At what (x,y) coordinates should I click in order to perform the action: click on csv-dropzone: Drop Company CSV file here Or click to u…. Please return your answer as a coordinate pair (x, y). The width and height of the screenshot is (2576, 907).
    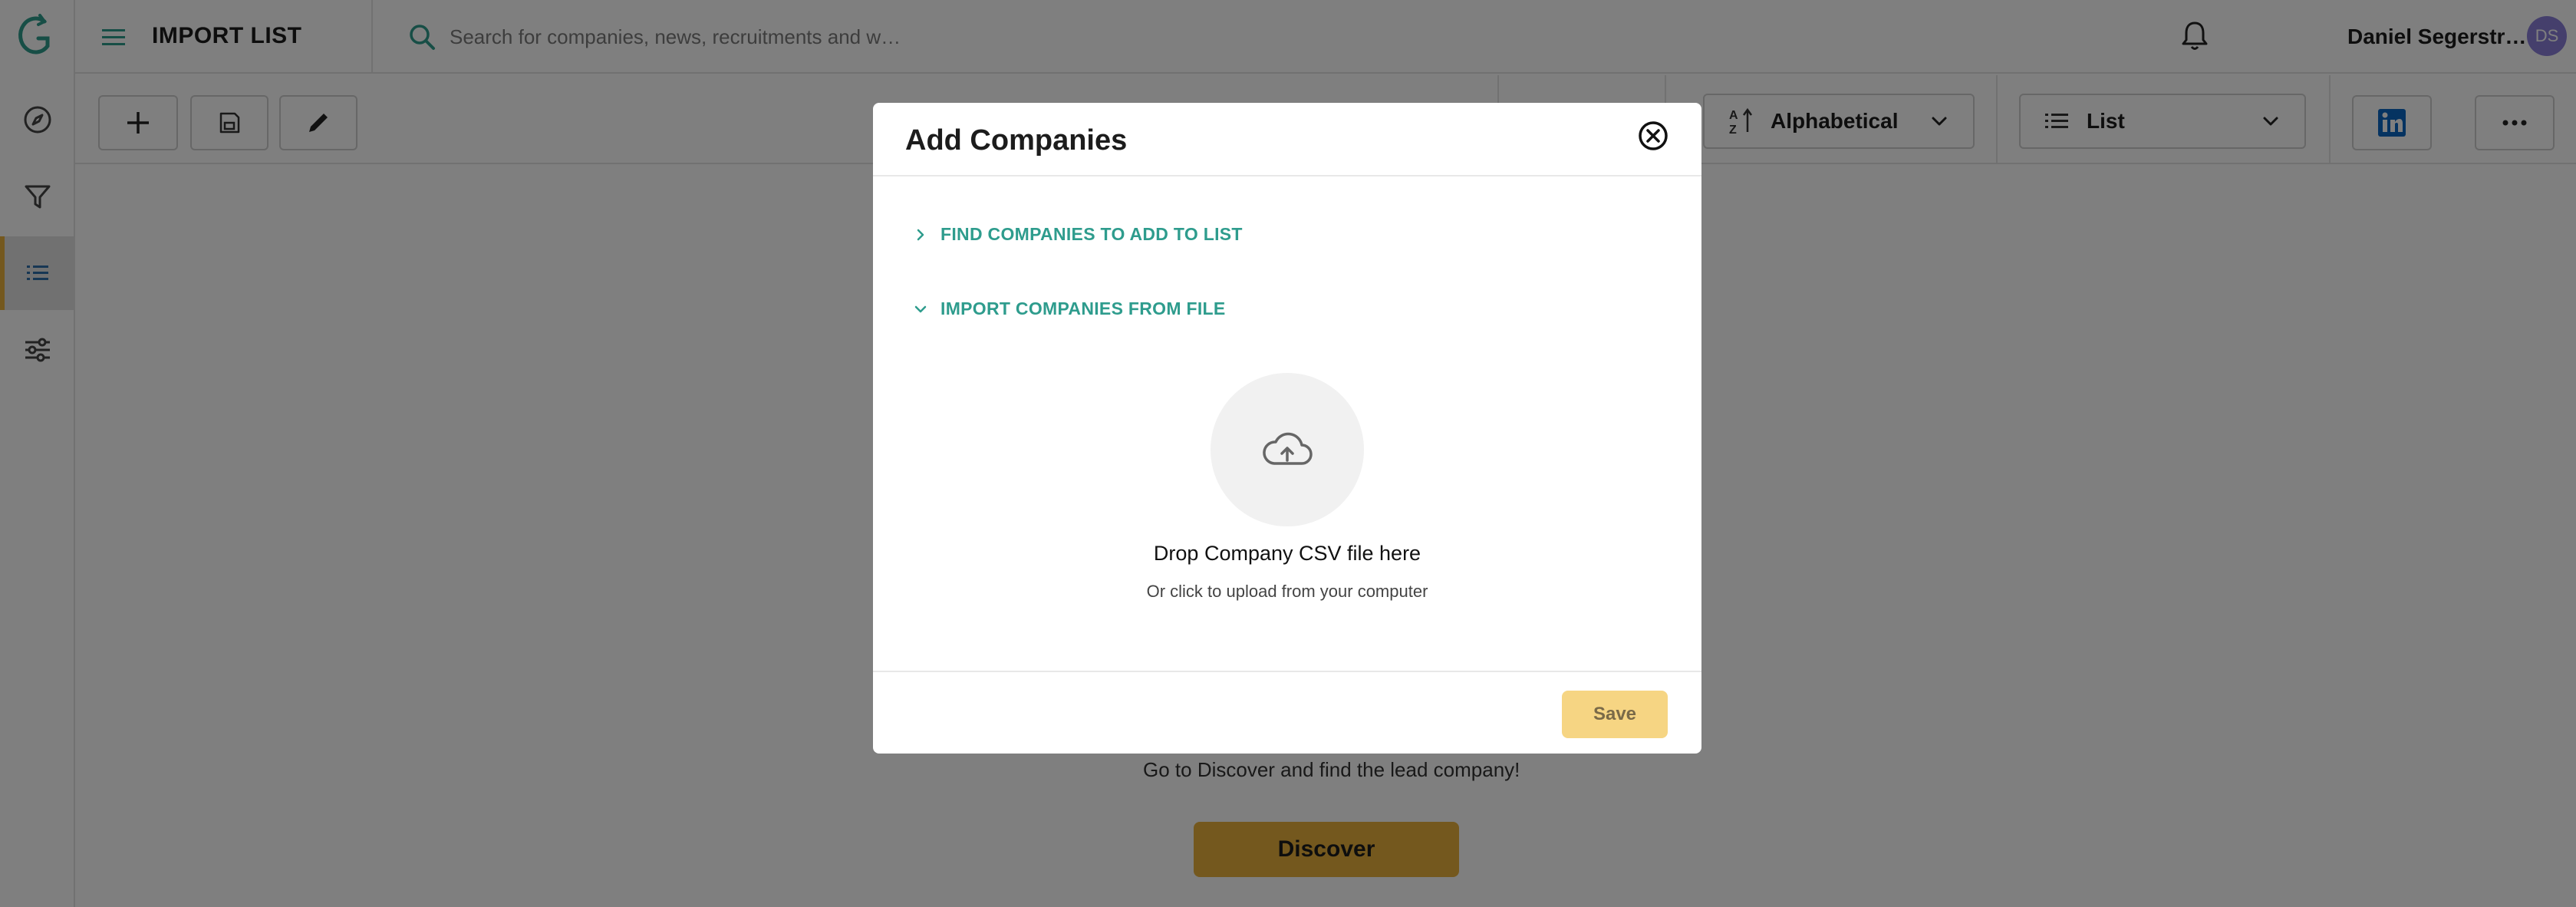
    Looking at the image, I should click on (1287, 499).